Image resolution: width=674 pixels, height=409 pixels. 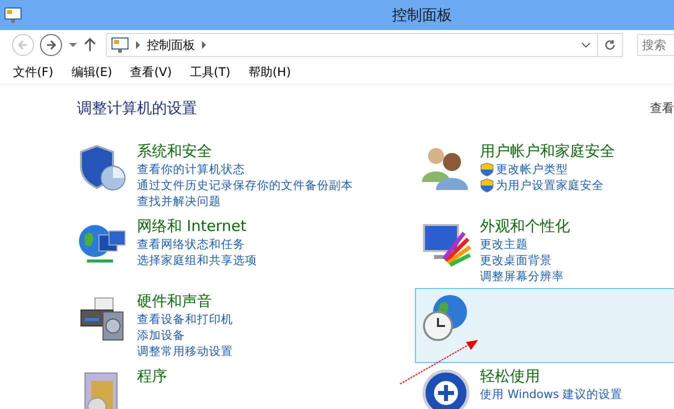 What do you see at coordinates (245, 201) in the screenshot?
I see `category-link: 查找并解决问题` at bounding box center [245, 201].